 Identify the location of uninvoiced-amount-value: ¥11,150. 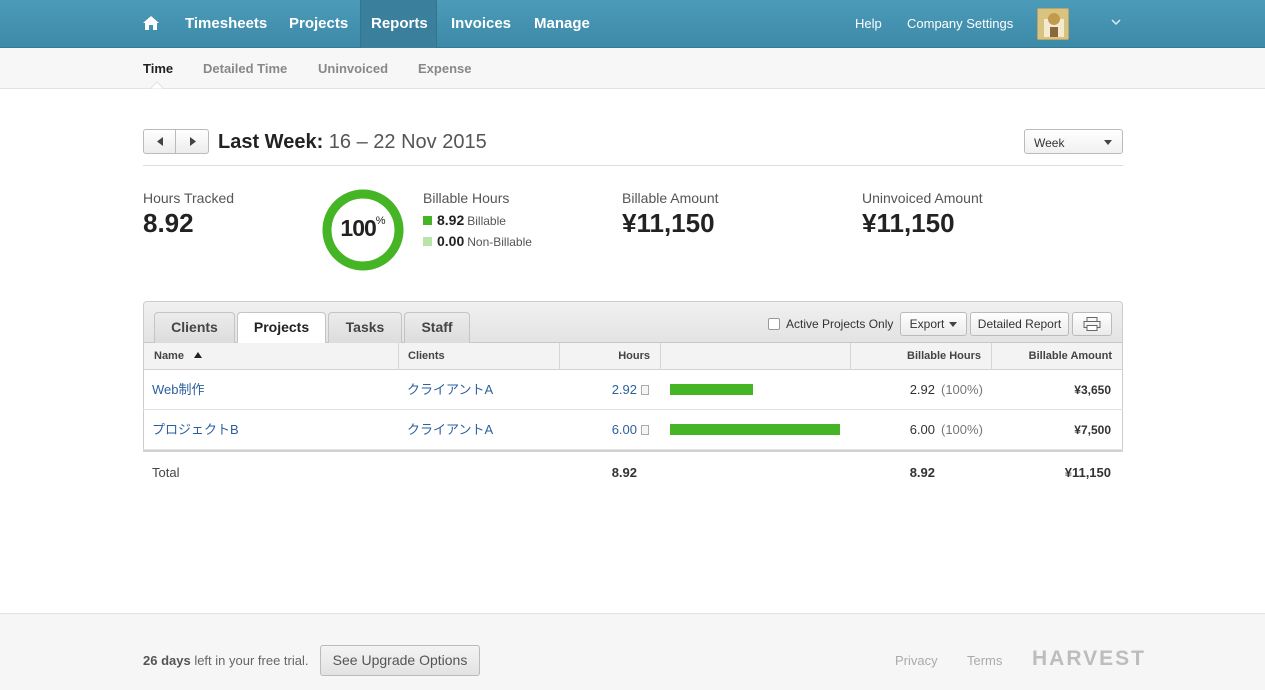
(908, 223).